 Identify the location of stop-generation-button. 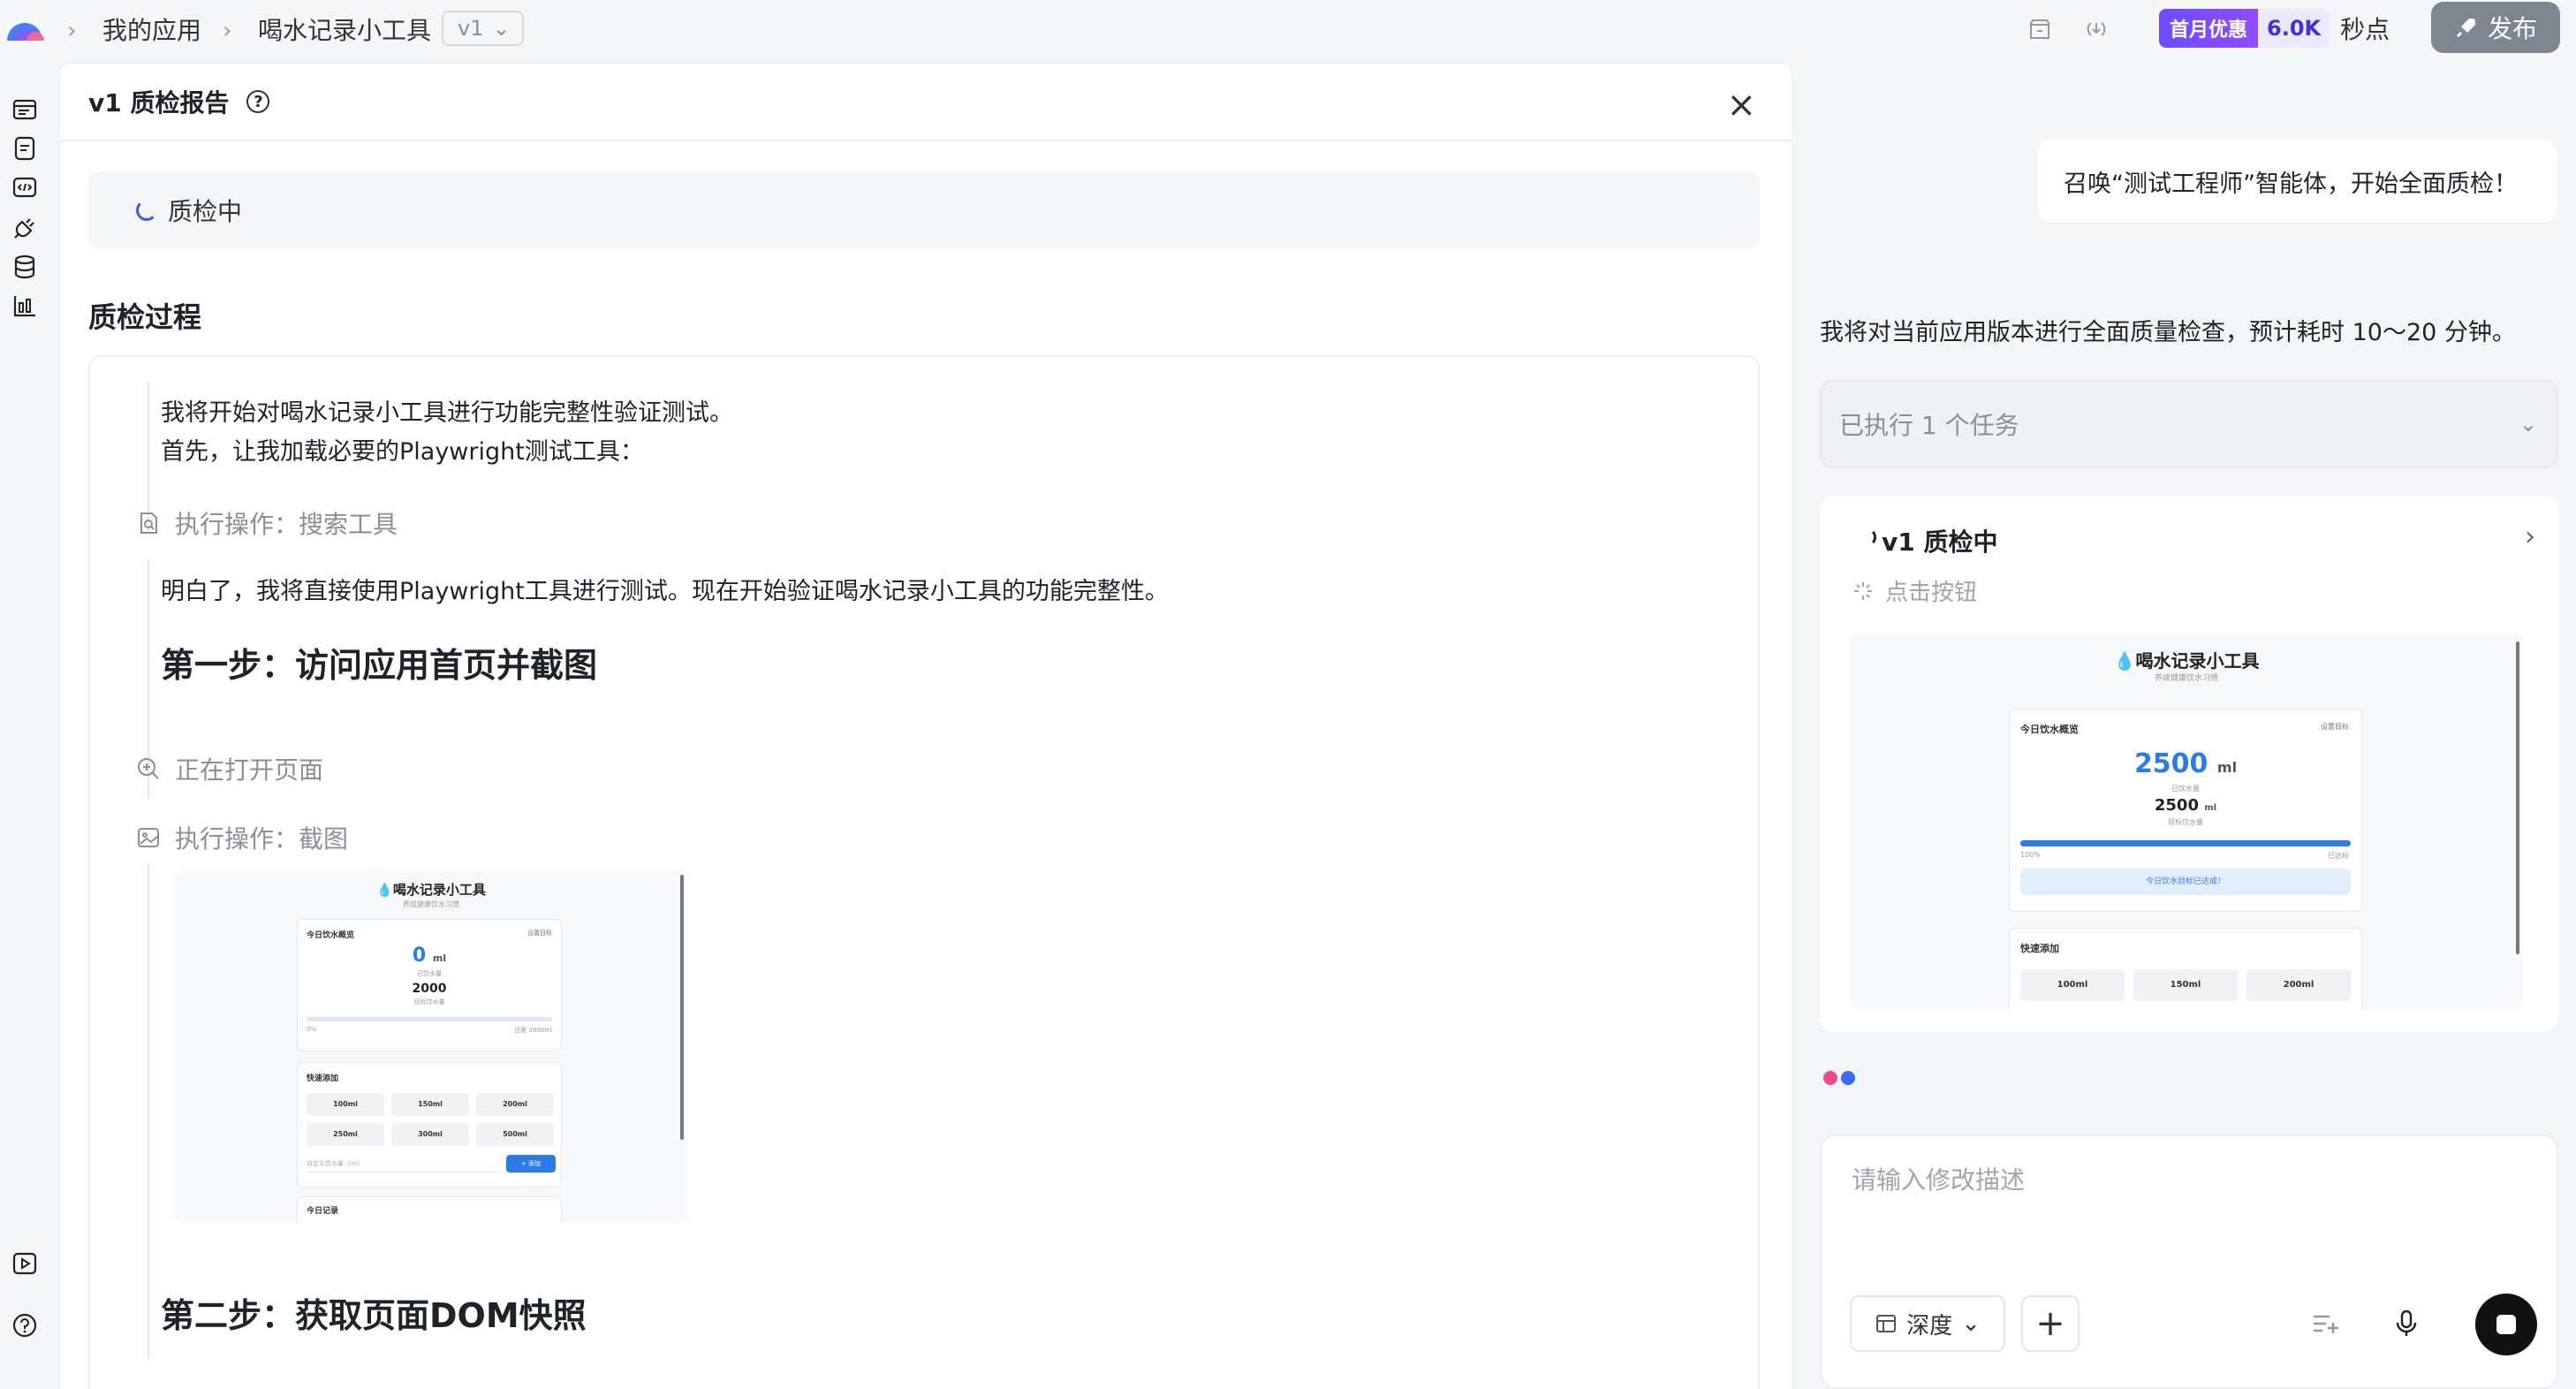
(2506, 1324).